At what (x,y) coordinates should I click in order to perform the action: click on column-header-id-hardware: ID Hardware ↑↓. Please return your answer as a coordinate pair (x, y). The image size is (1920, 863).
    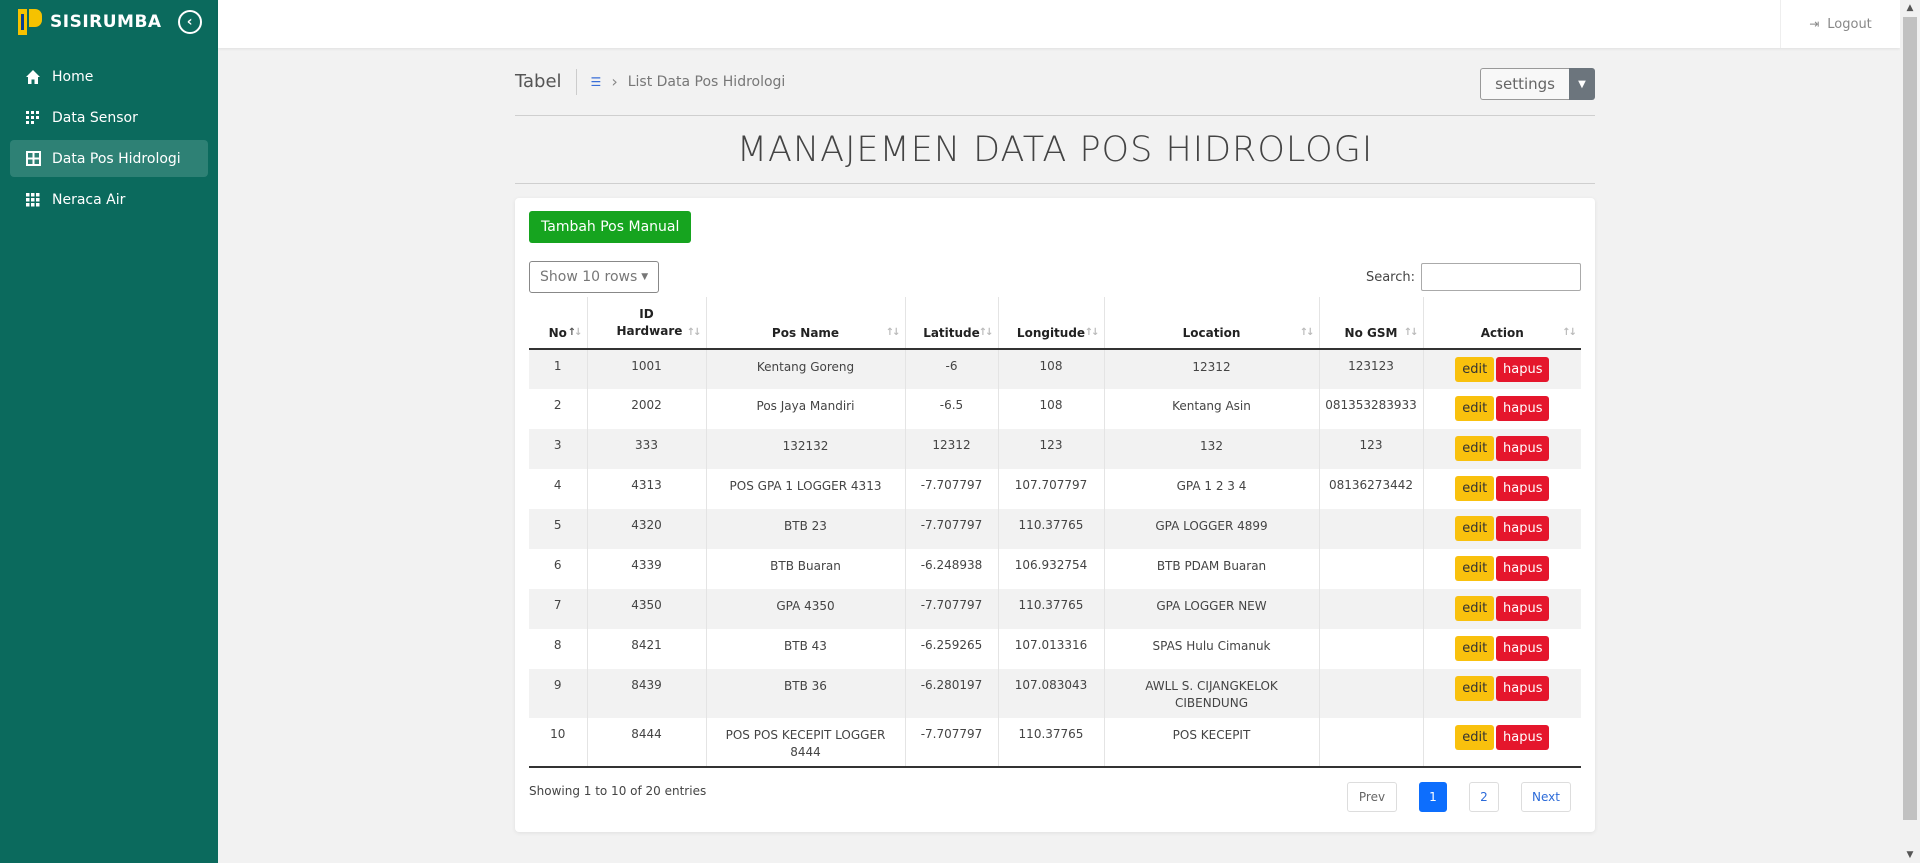
    Looking at the image, I should click on (646, 323).